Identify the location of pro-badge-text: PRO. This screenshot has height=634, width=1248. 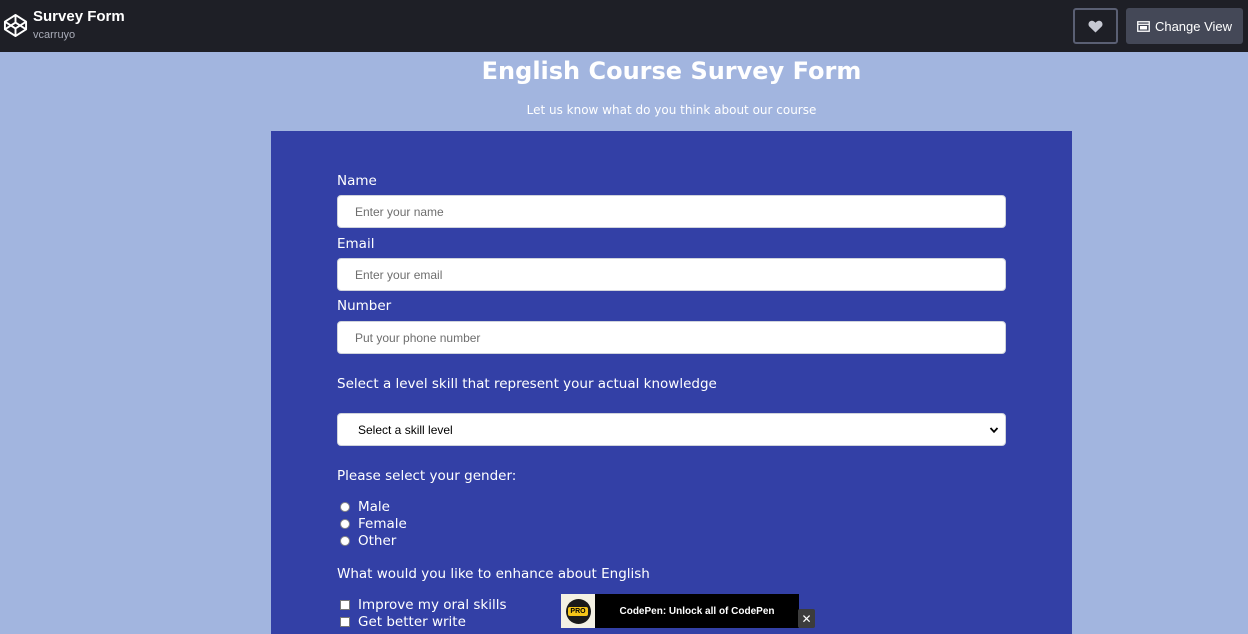
(578, 611).